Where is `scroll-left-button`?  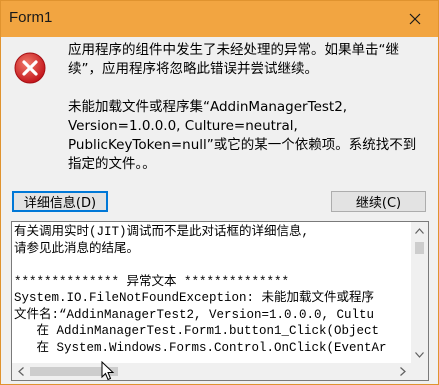
scroll-left-button is located at coordinates (20, 371).